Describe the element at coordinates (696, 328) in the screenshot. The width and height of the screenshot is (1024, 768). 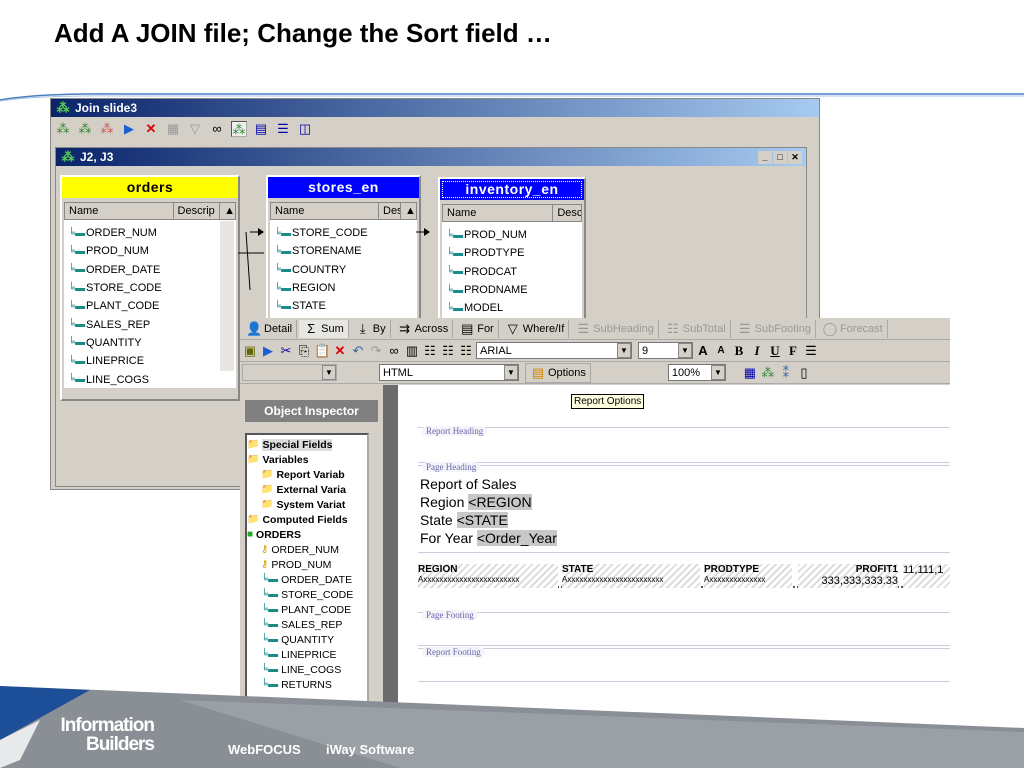
I see `tab-subtotal: ☷ SubTotal` at that location.